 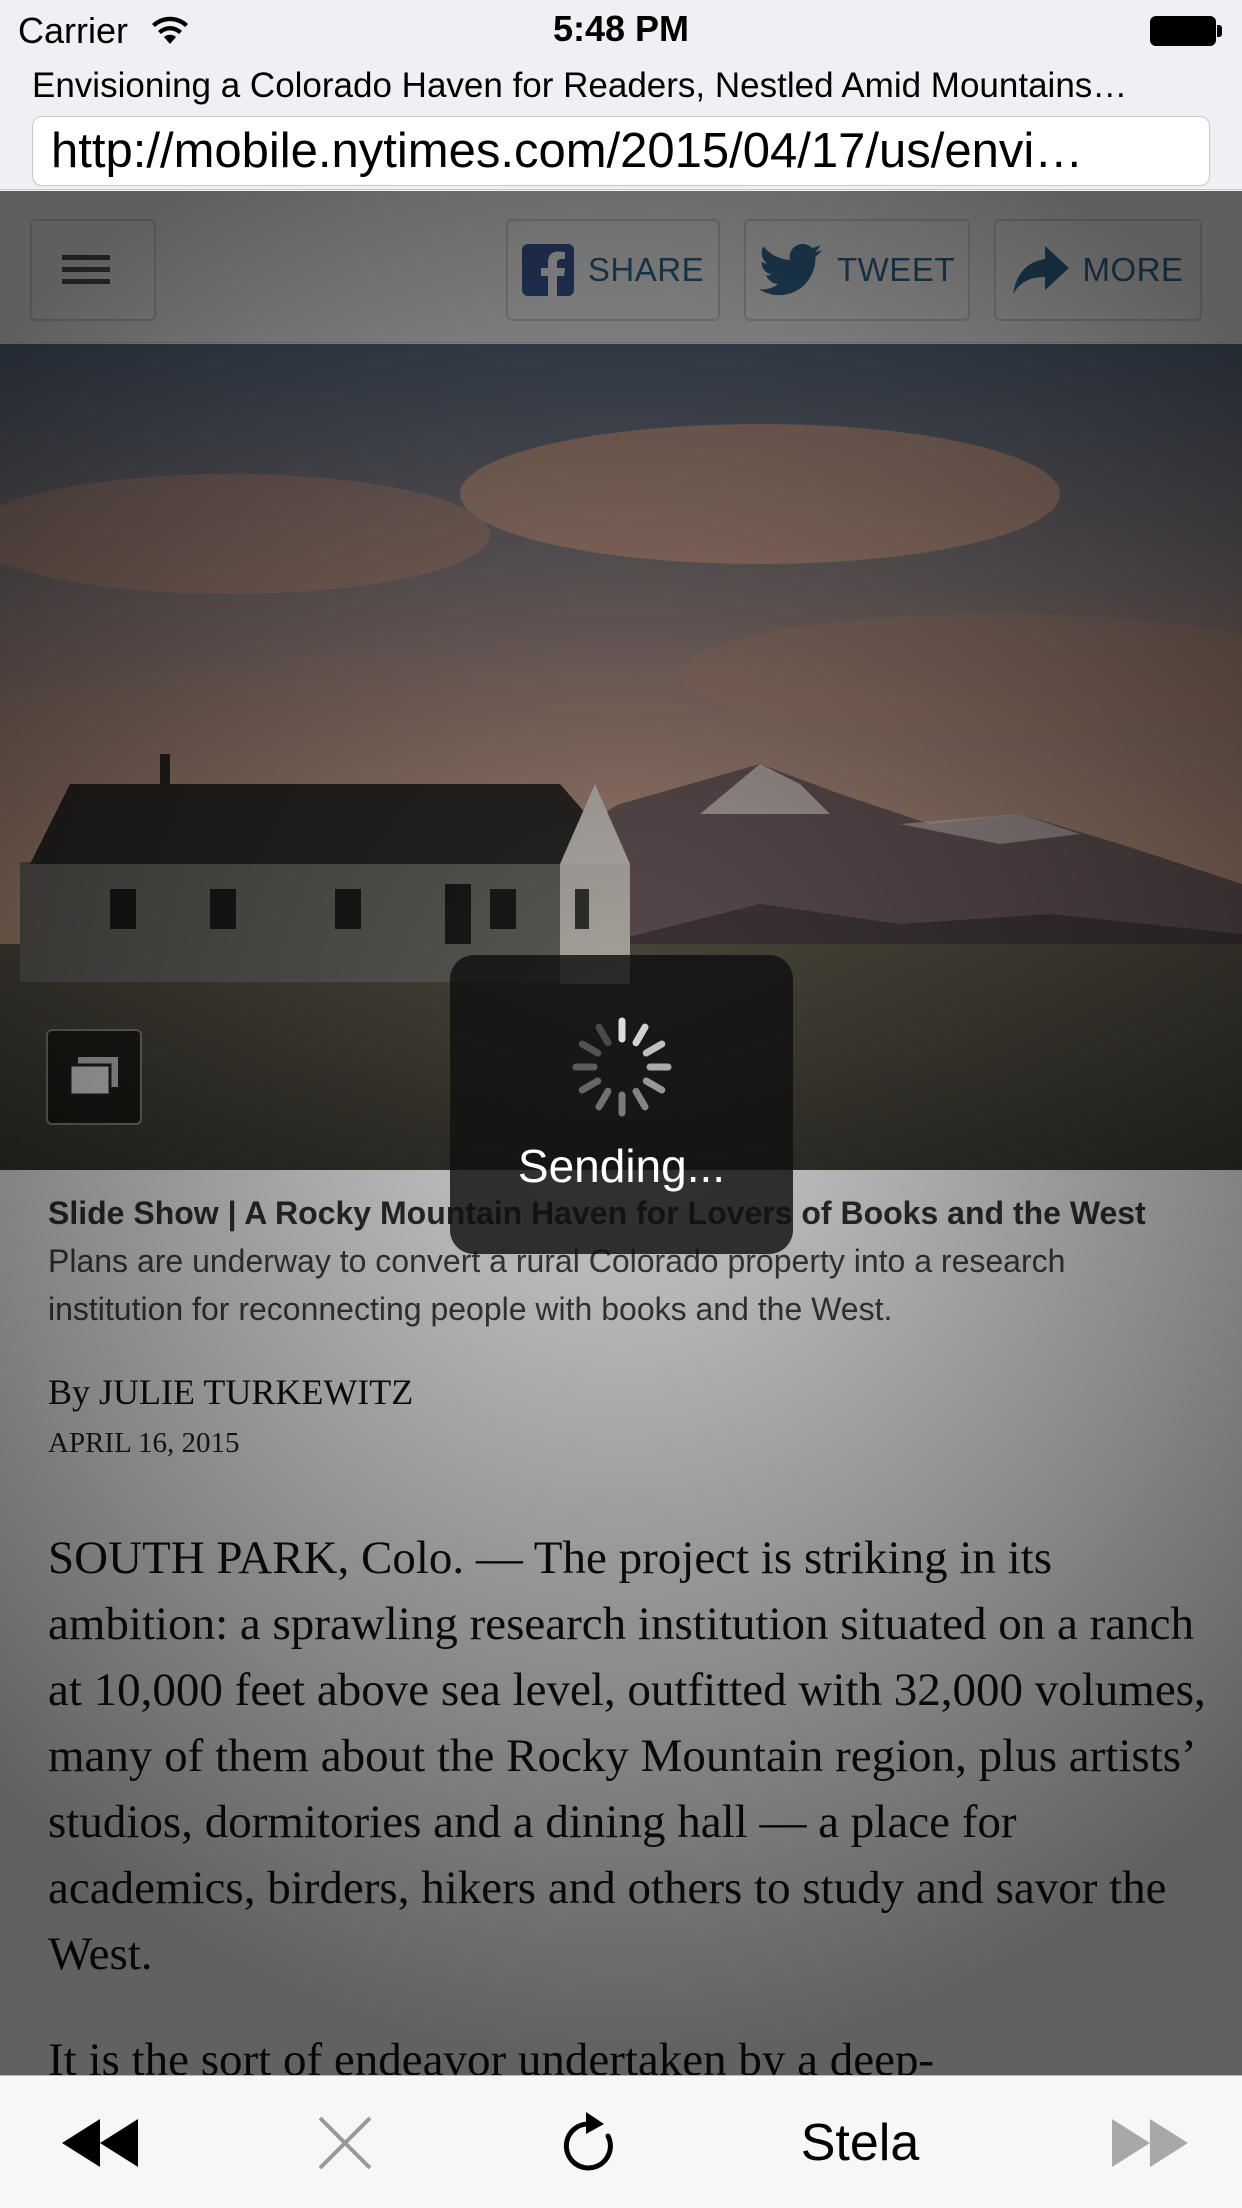 I want to click on tweet-button: TWEET, so click(x=857, y=270).